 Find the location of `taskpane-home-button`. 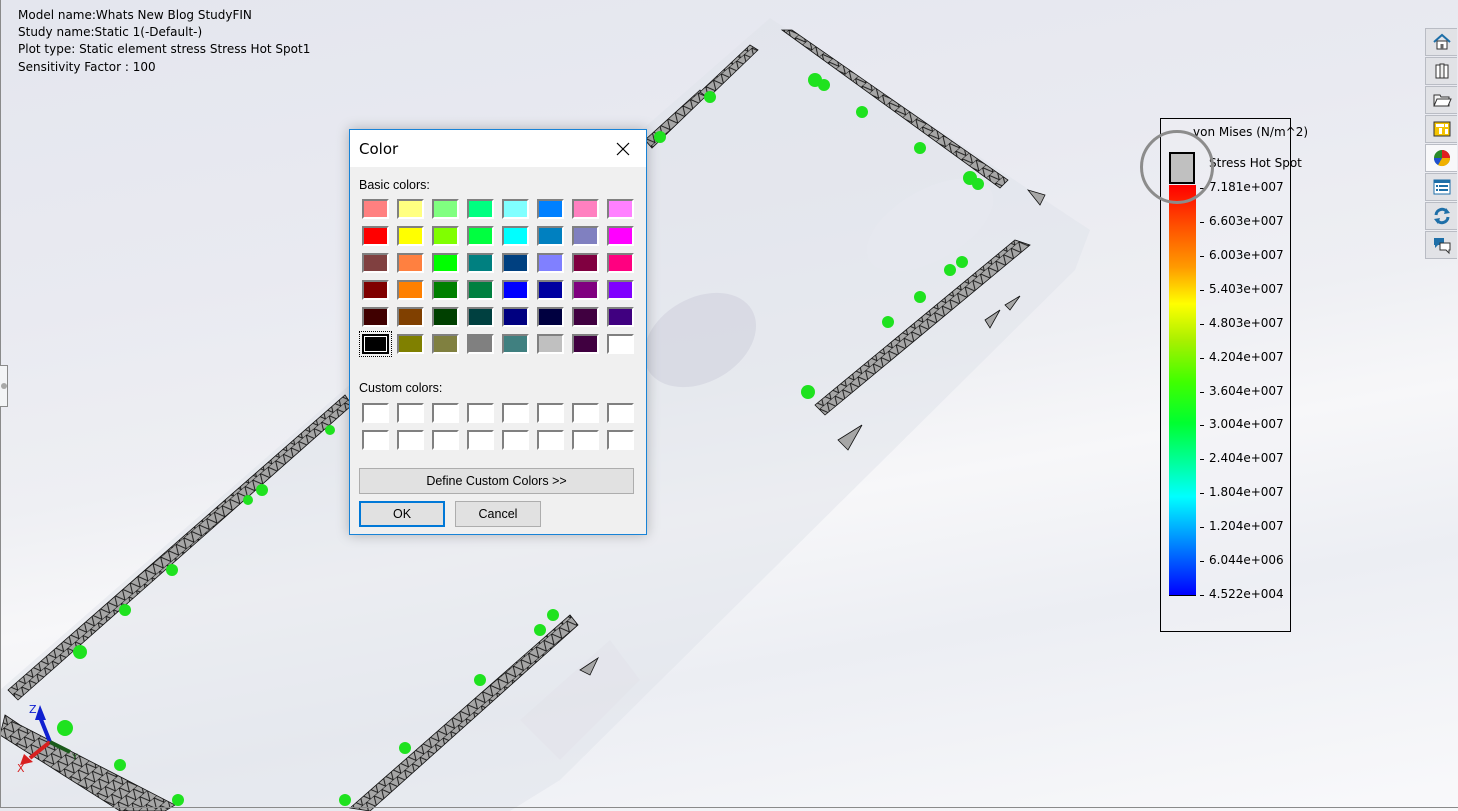

taskpane-home-button is located at coordinates (1441, 42).